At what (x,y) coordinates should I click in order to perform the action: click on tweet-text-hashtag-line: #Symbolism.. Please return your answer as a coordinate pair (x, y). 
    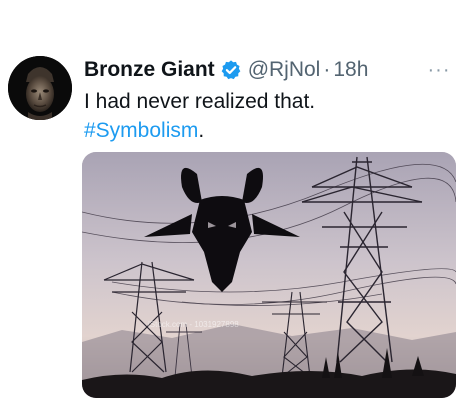
    Looking at the image, I should click on (264, 130).